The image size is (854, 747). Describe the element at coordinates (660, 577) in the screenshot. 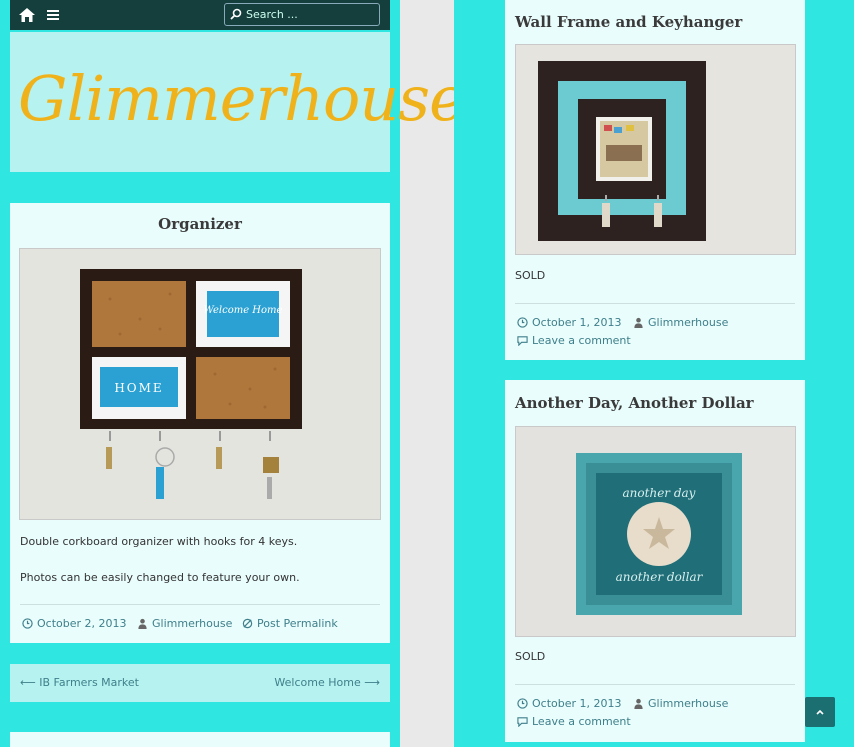

I see `another-dollar-label: another dollar` at that location.